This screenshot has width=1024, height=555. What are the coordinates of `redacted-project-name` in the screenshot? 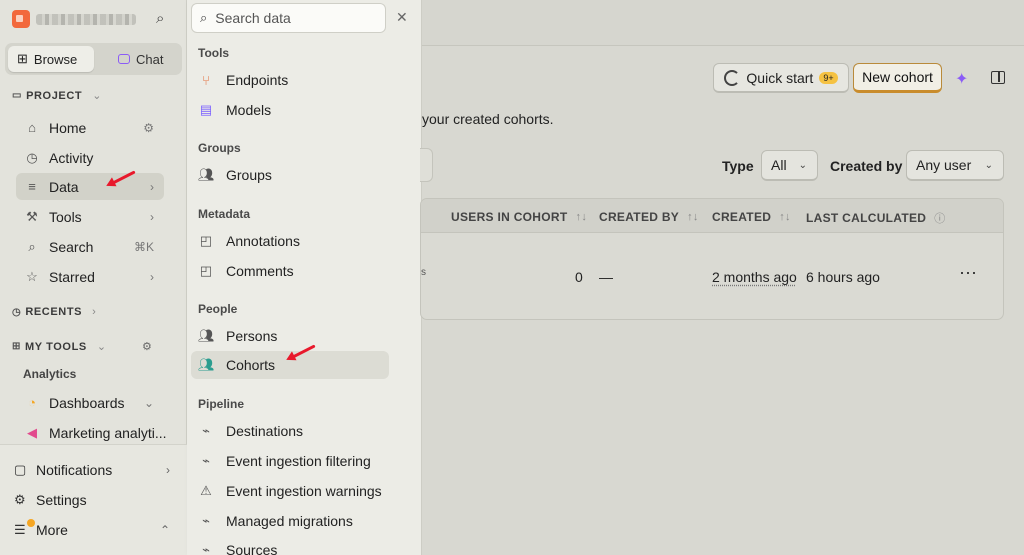 It's located at (86, 19).